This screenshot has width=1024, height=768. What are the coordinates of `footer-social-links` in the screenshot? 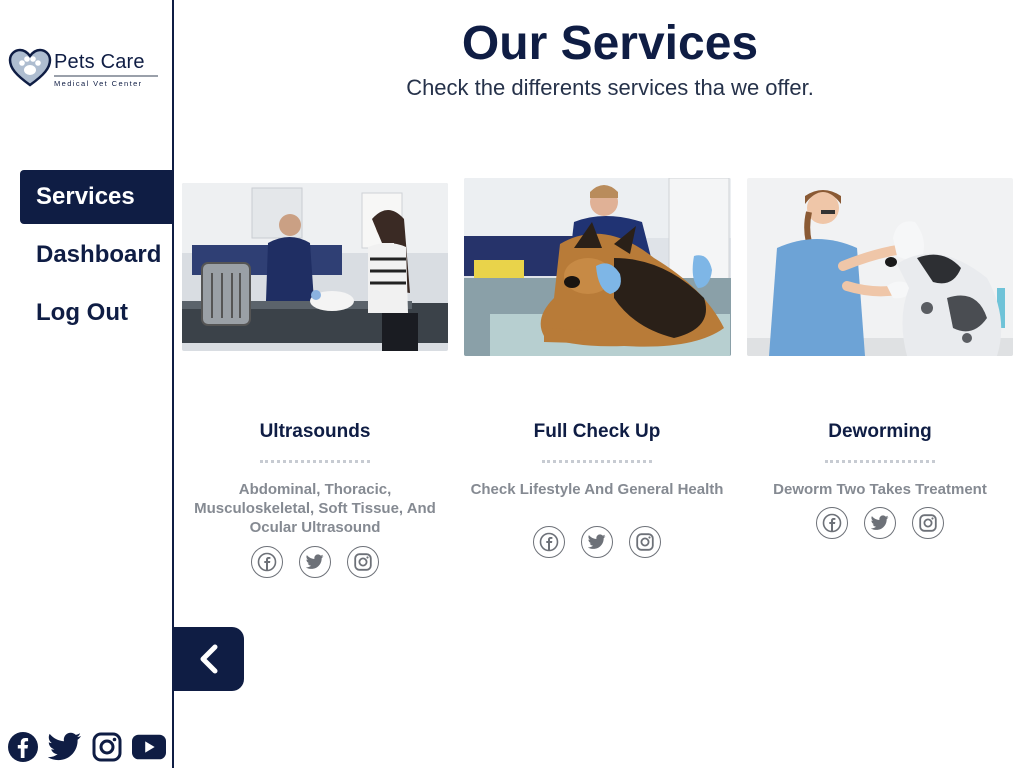 It's located at (89, 747).